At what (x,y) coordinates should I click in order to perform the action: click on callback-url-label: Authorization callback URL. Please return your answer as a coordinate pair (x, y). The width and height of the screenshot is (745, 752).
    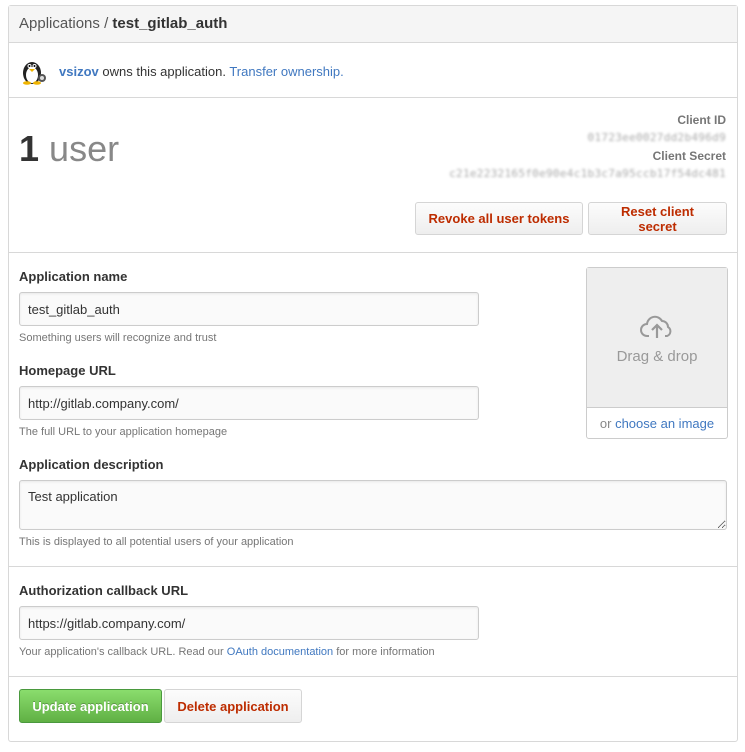
    Looking at the image, I should click on (104, 590).